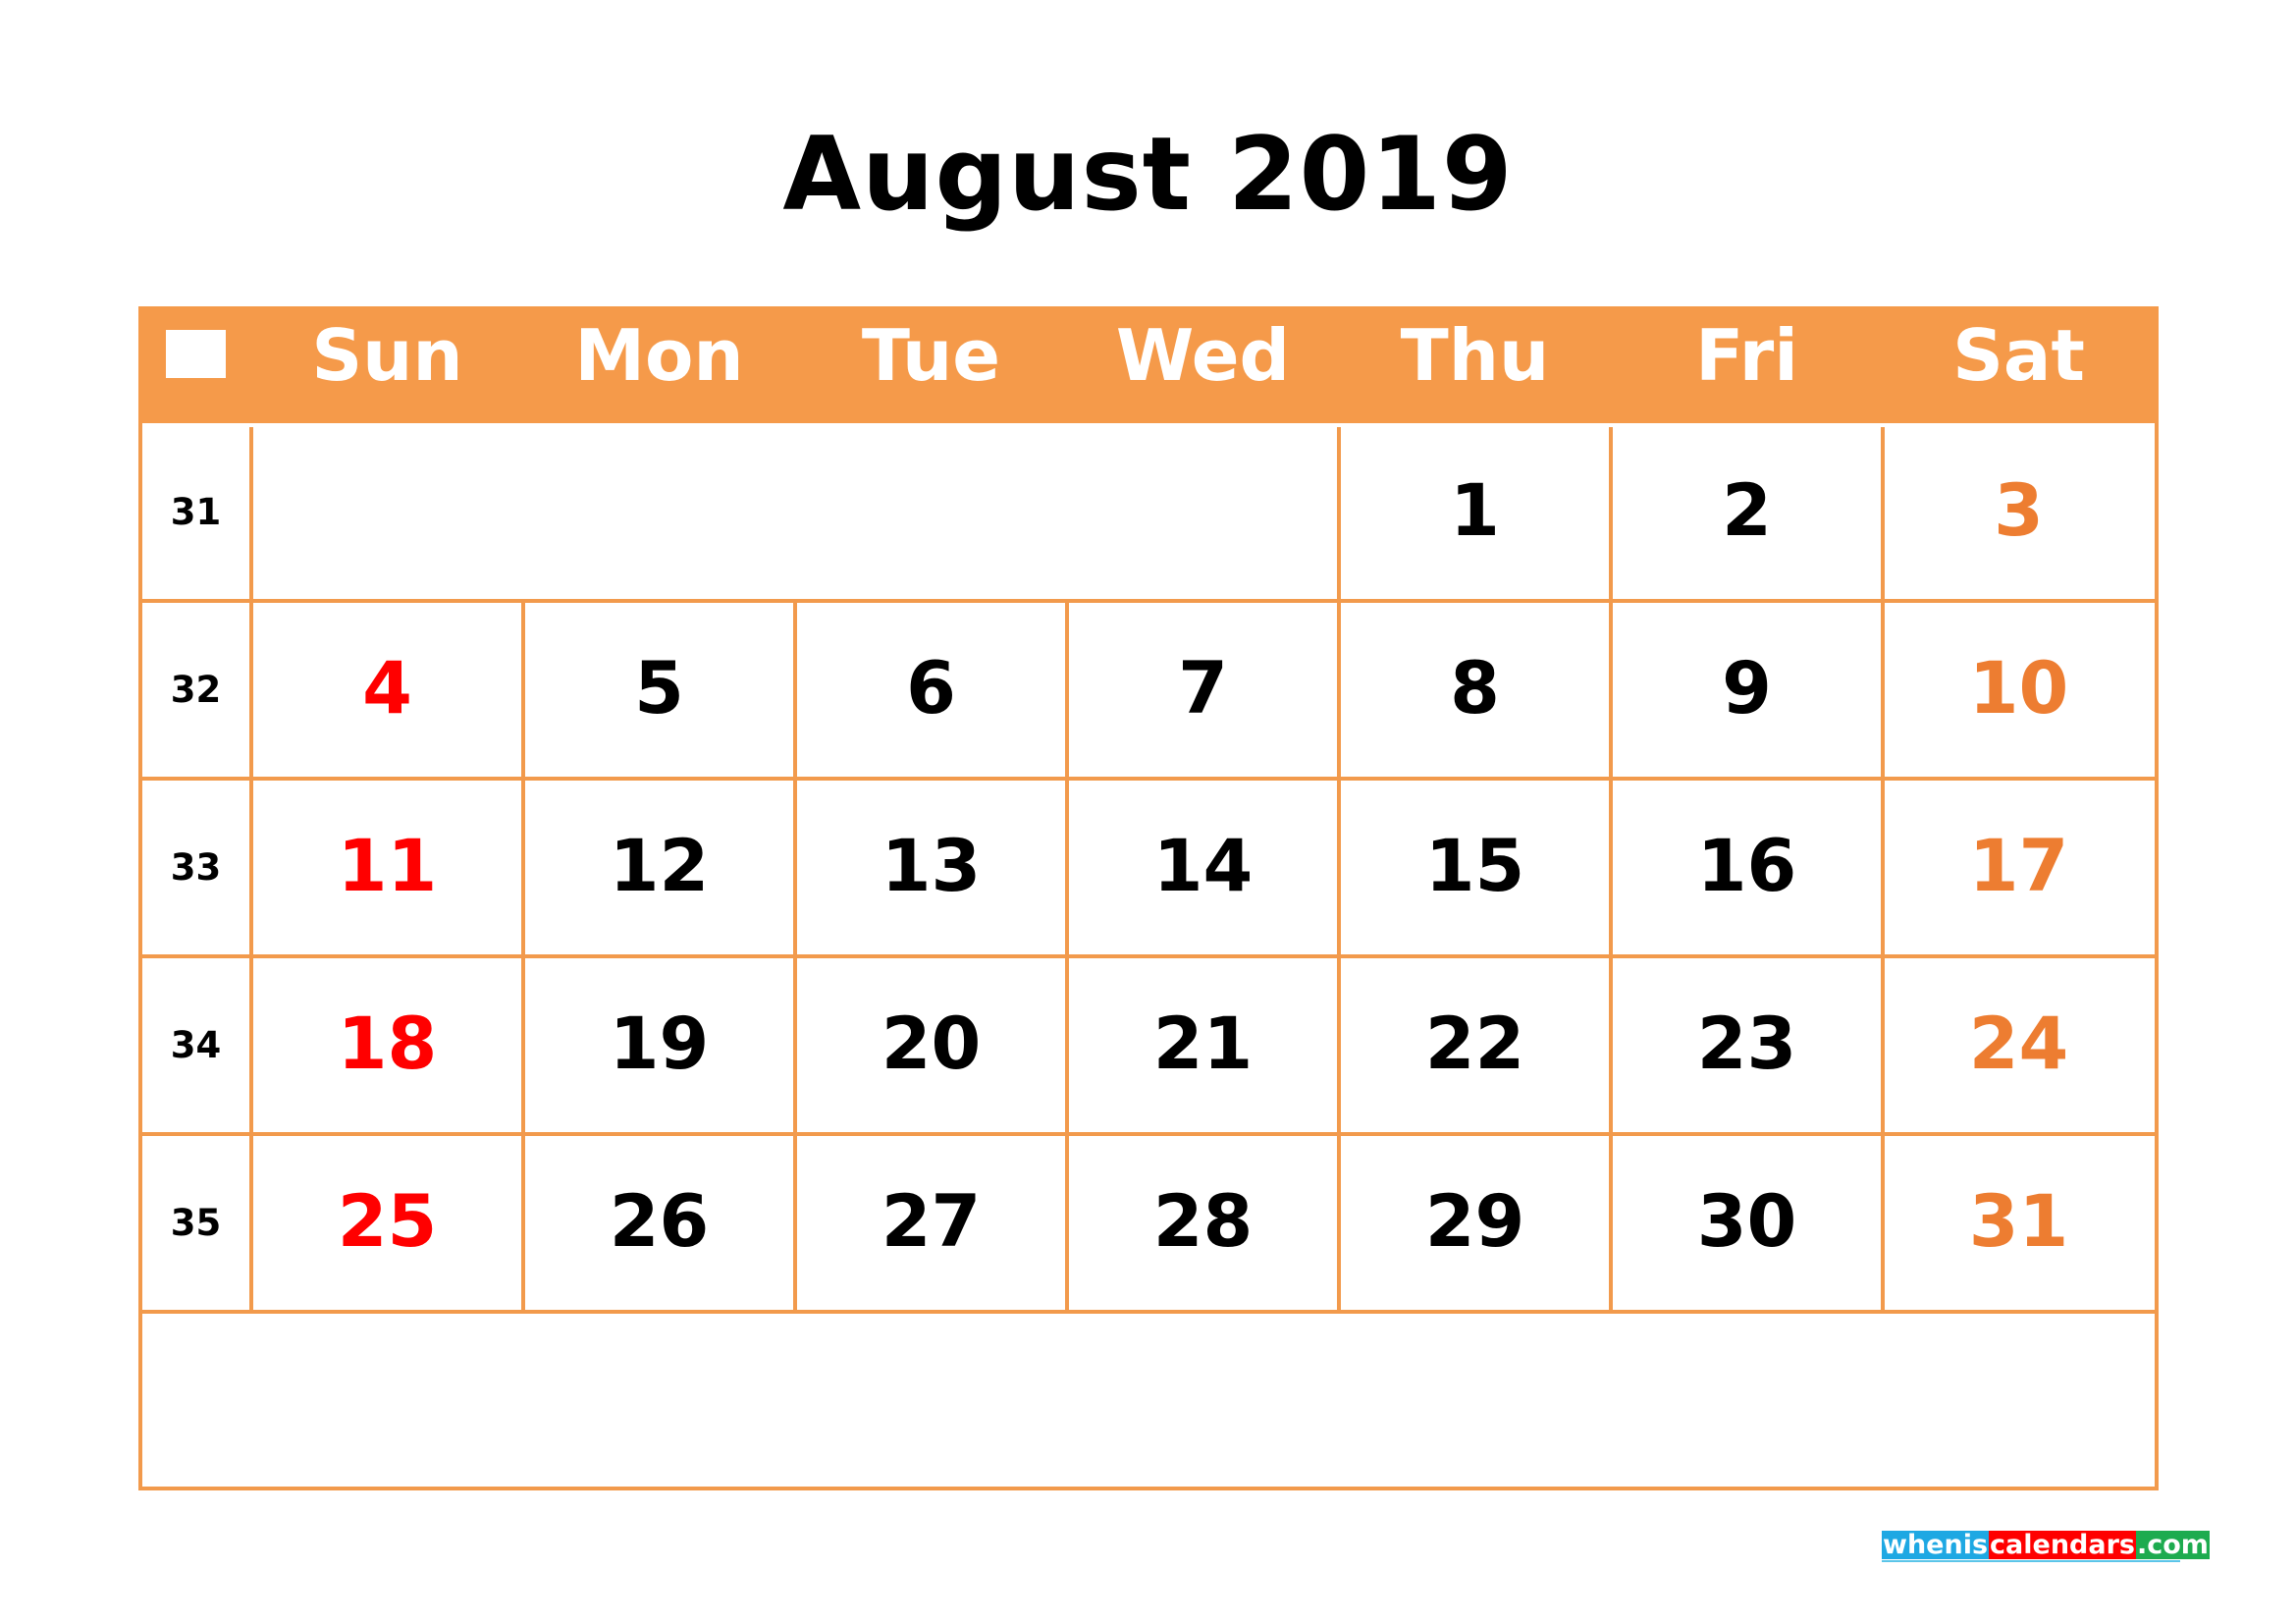  I want to click on logo-part-com: .com, so click(2172, 1545).